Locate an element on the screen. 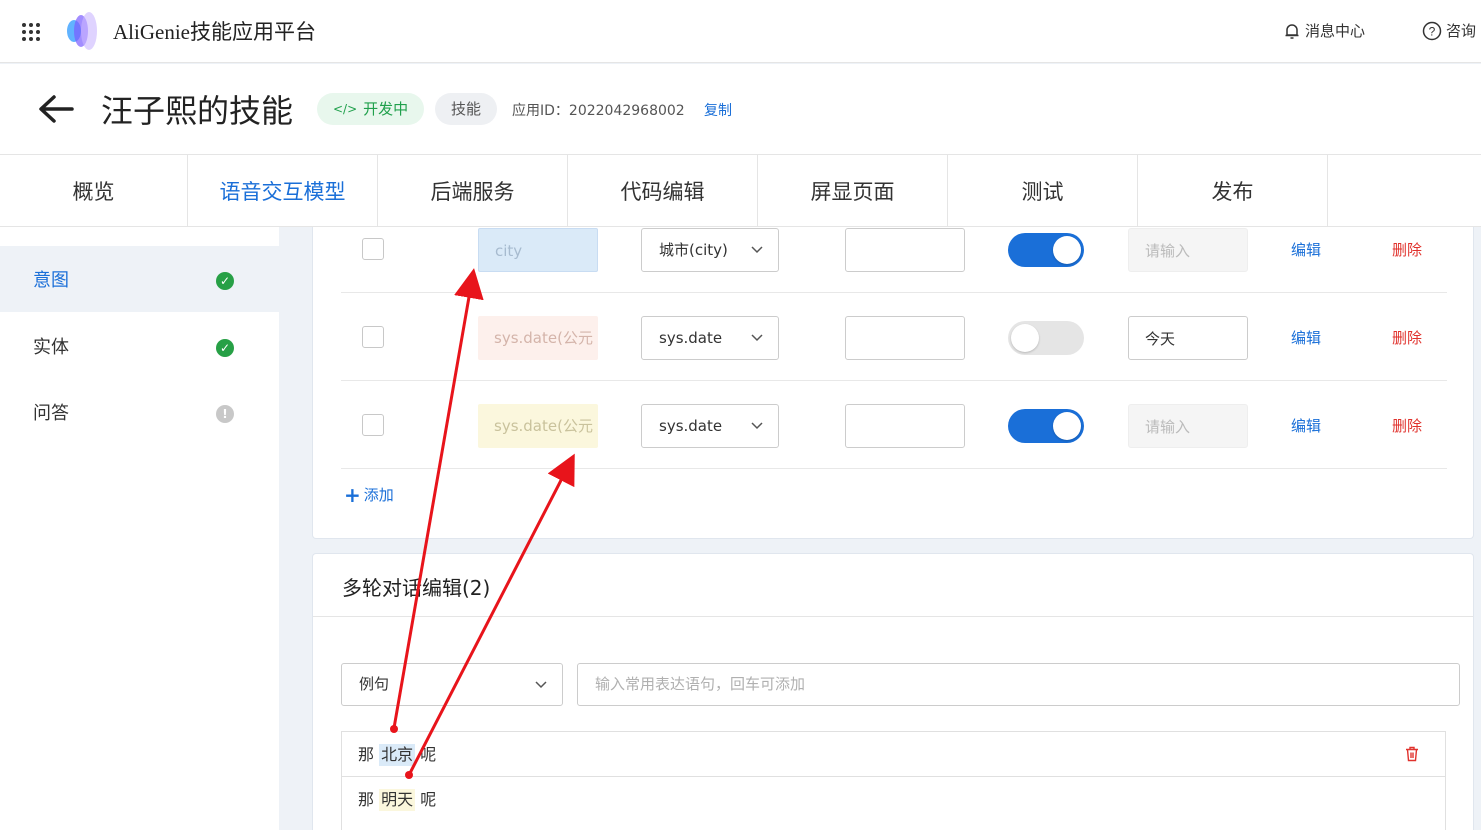  table-row: sys.date(公元 sys.date 今天 编辑 删除 is located at coordinates (894, 337).